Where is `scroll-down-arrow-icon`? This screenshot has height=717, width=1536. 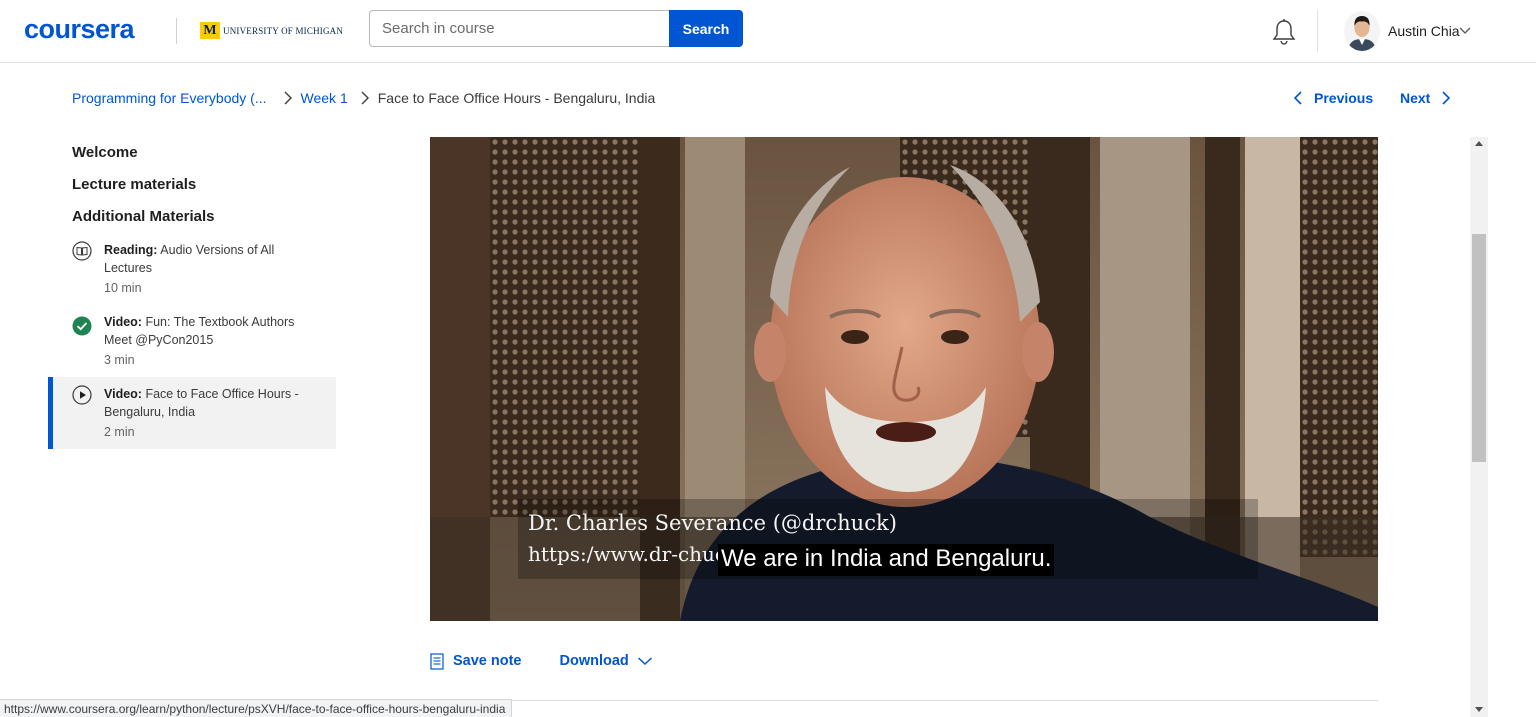 scroll-down-arrow-icon is located at coordinates (1479, 709).